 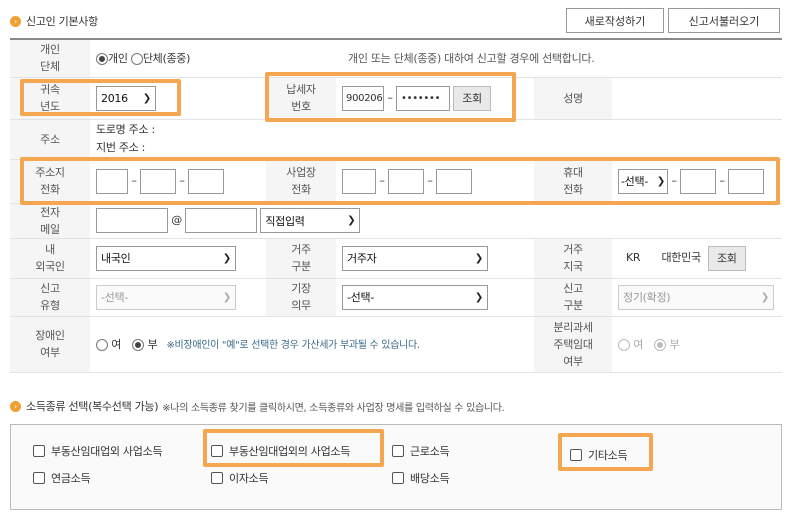 I want to click on separate-tax-yes-radio, so click(x=624, y=345).